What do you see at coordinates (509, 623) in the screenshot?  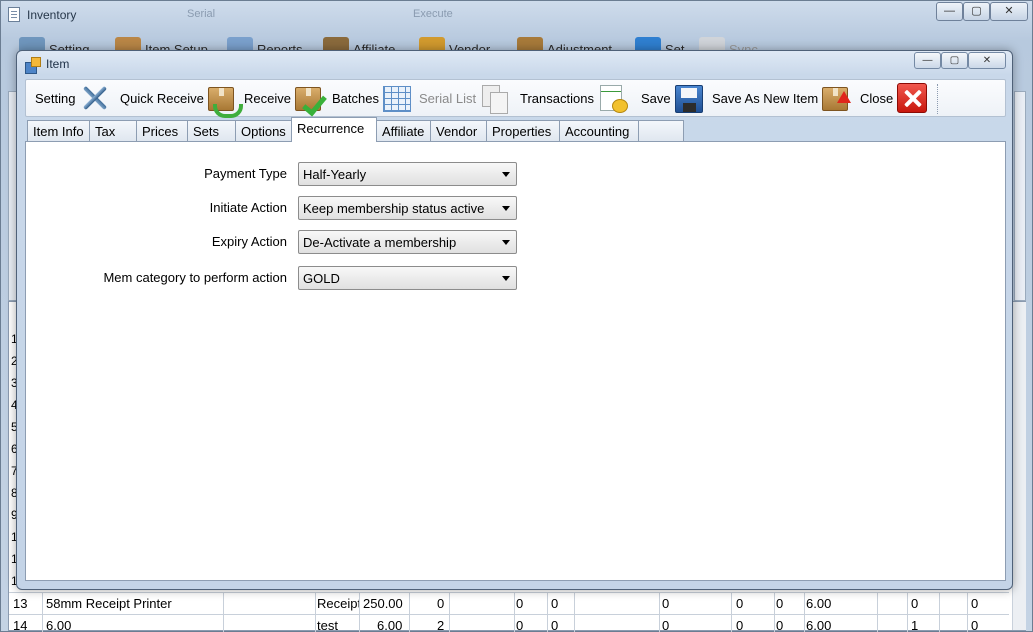 I see `table-row: 14 6.00 test 6.00 2 0 0 0 0 0 6.00 1 0` at bounding box center [509, 623].